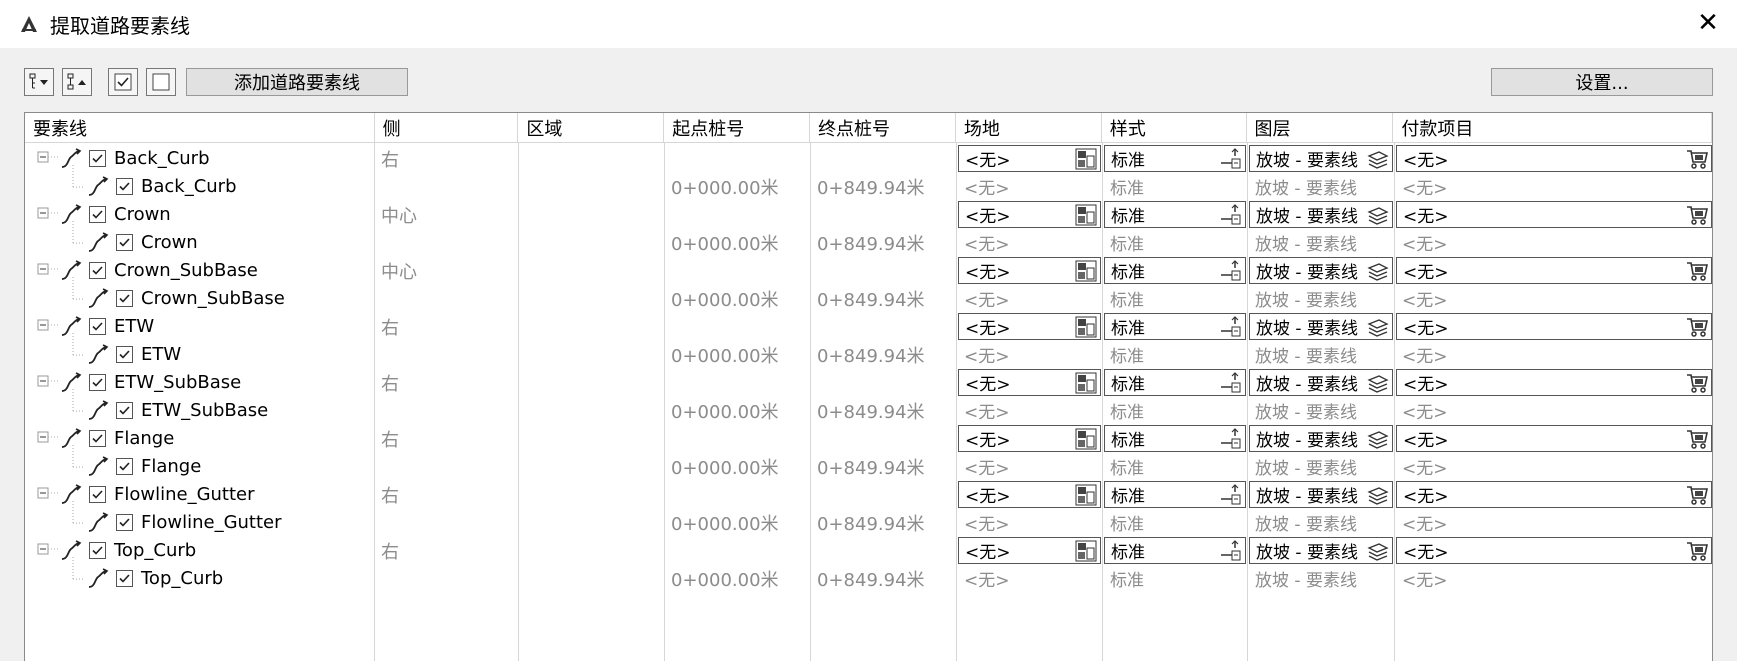 This screenshot has width=1737, height=661. What do you see at coordinates (591, 128) in the screenshot?
I see `header-col-region: 区域` at bounding box center [591, 128].